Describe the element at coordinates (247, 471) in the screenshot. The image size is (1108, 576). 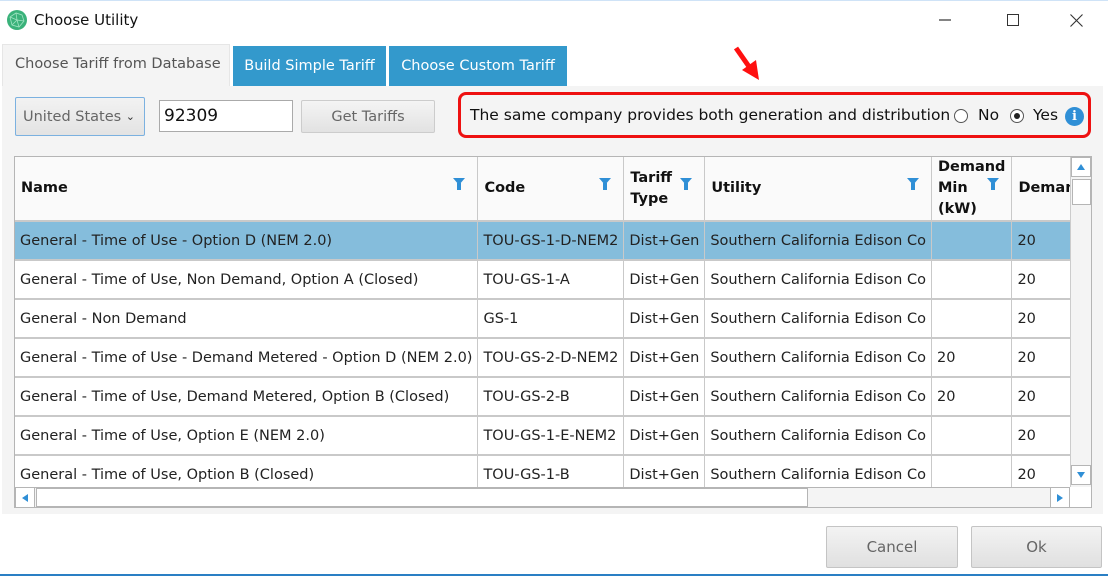
I see `cell-name: General - Time of Use, Option B (Closed)` at that location.